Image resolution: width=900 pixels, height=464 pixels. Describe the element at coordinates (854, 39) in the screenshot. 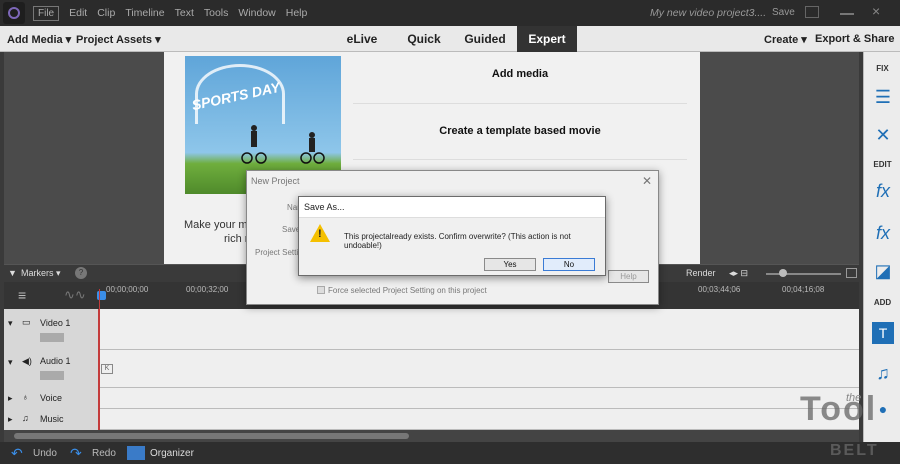

I see `export-share-button: Export & Share` at that location.